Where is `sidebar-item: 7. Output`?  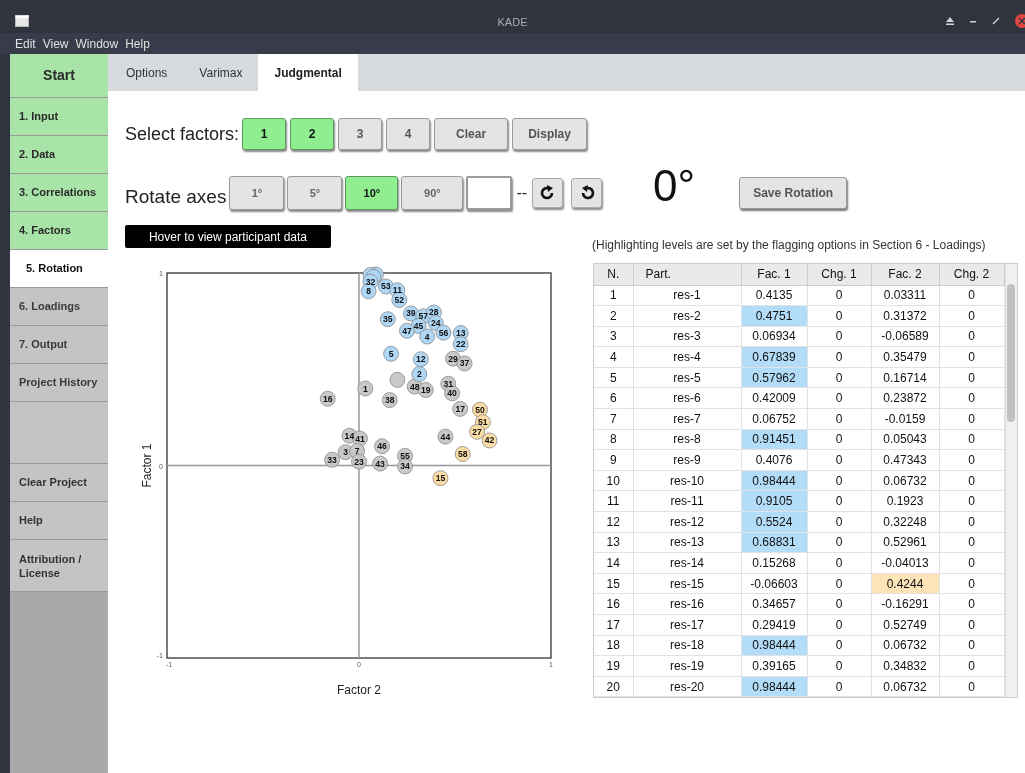
sidebar-item: 7. Output is located at coordinates (59, 345).